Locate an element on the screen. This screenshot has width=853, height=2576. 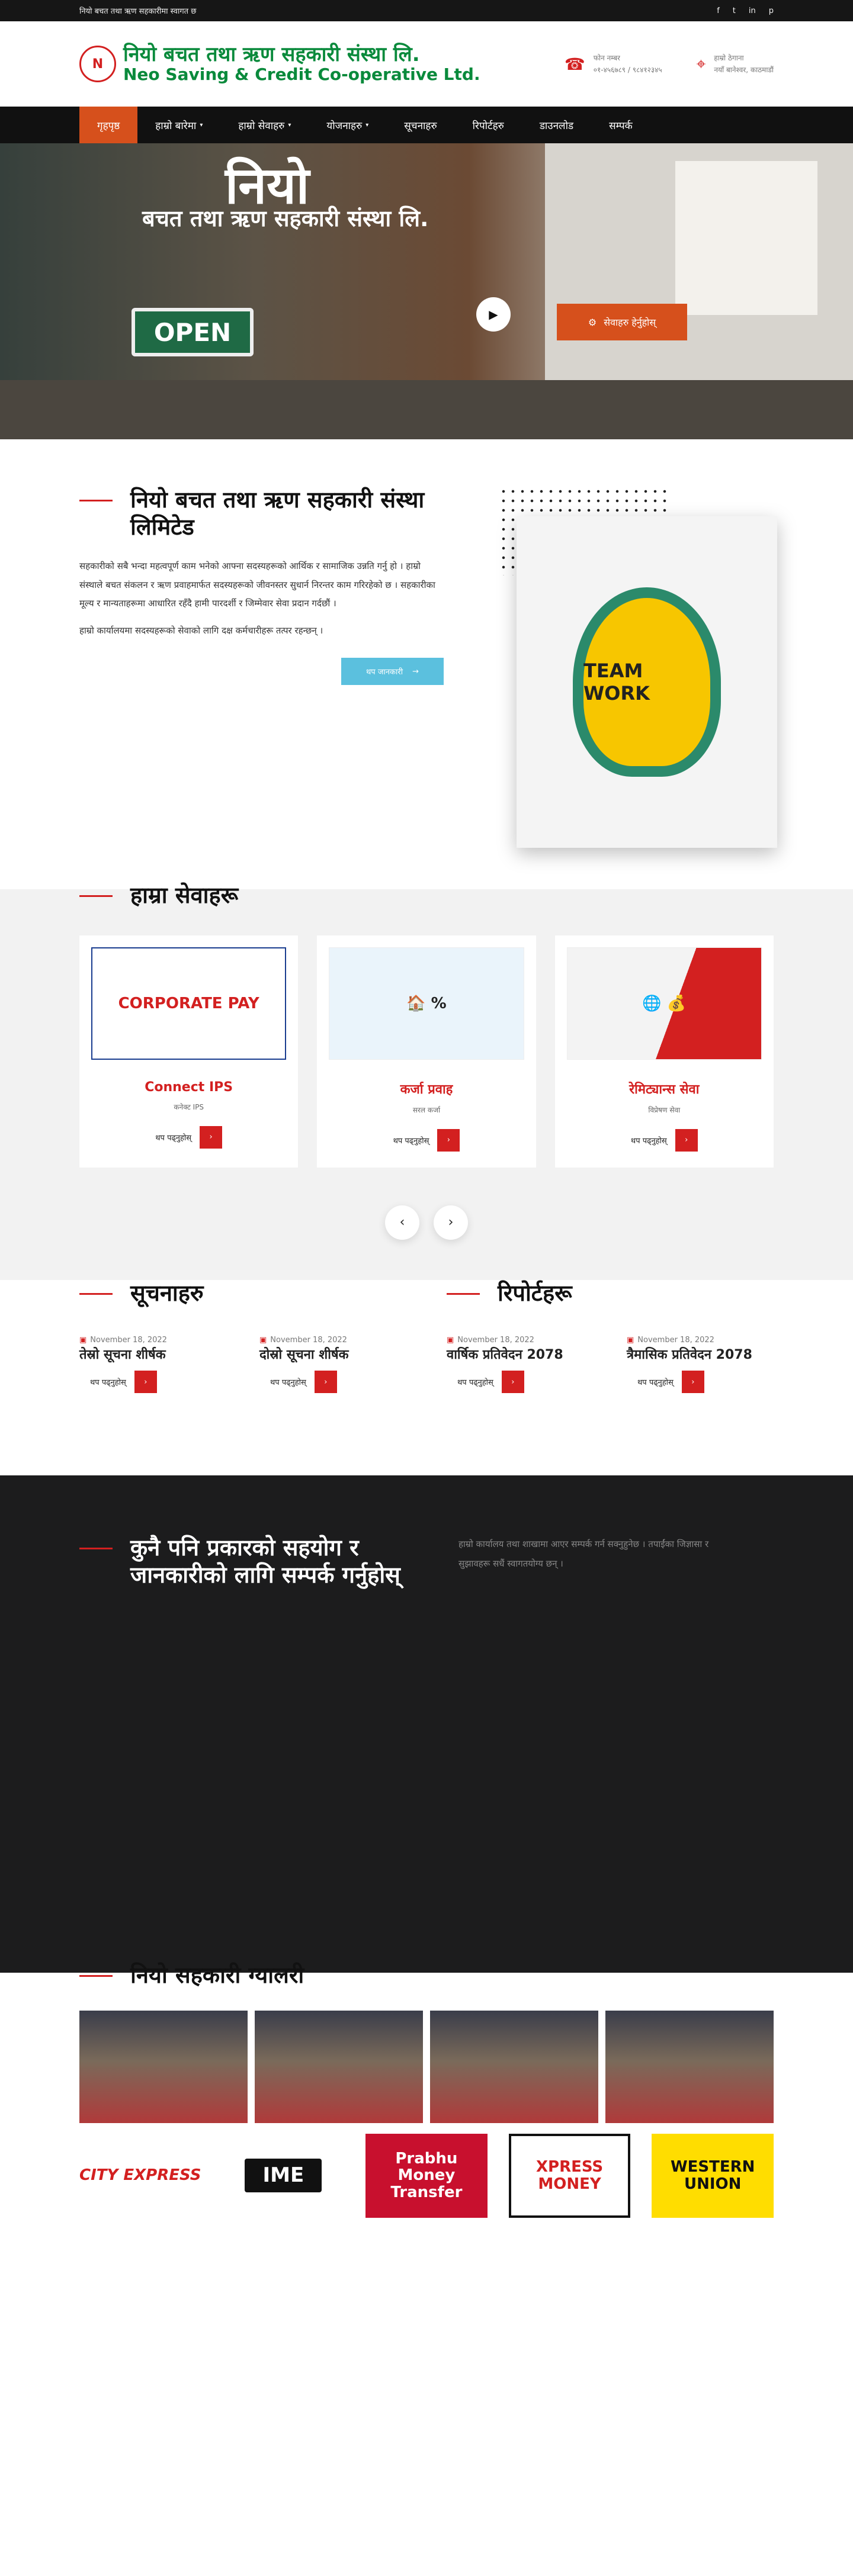
carousel-prev-button: ‹ is located at coordinates (402, 1223).